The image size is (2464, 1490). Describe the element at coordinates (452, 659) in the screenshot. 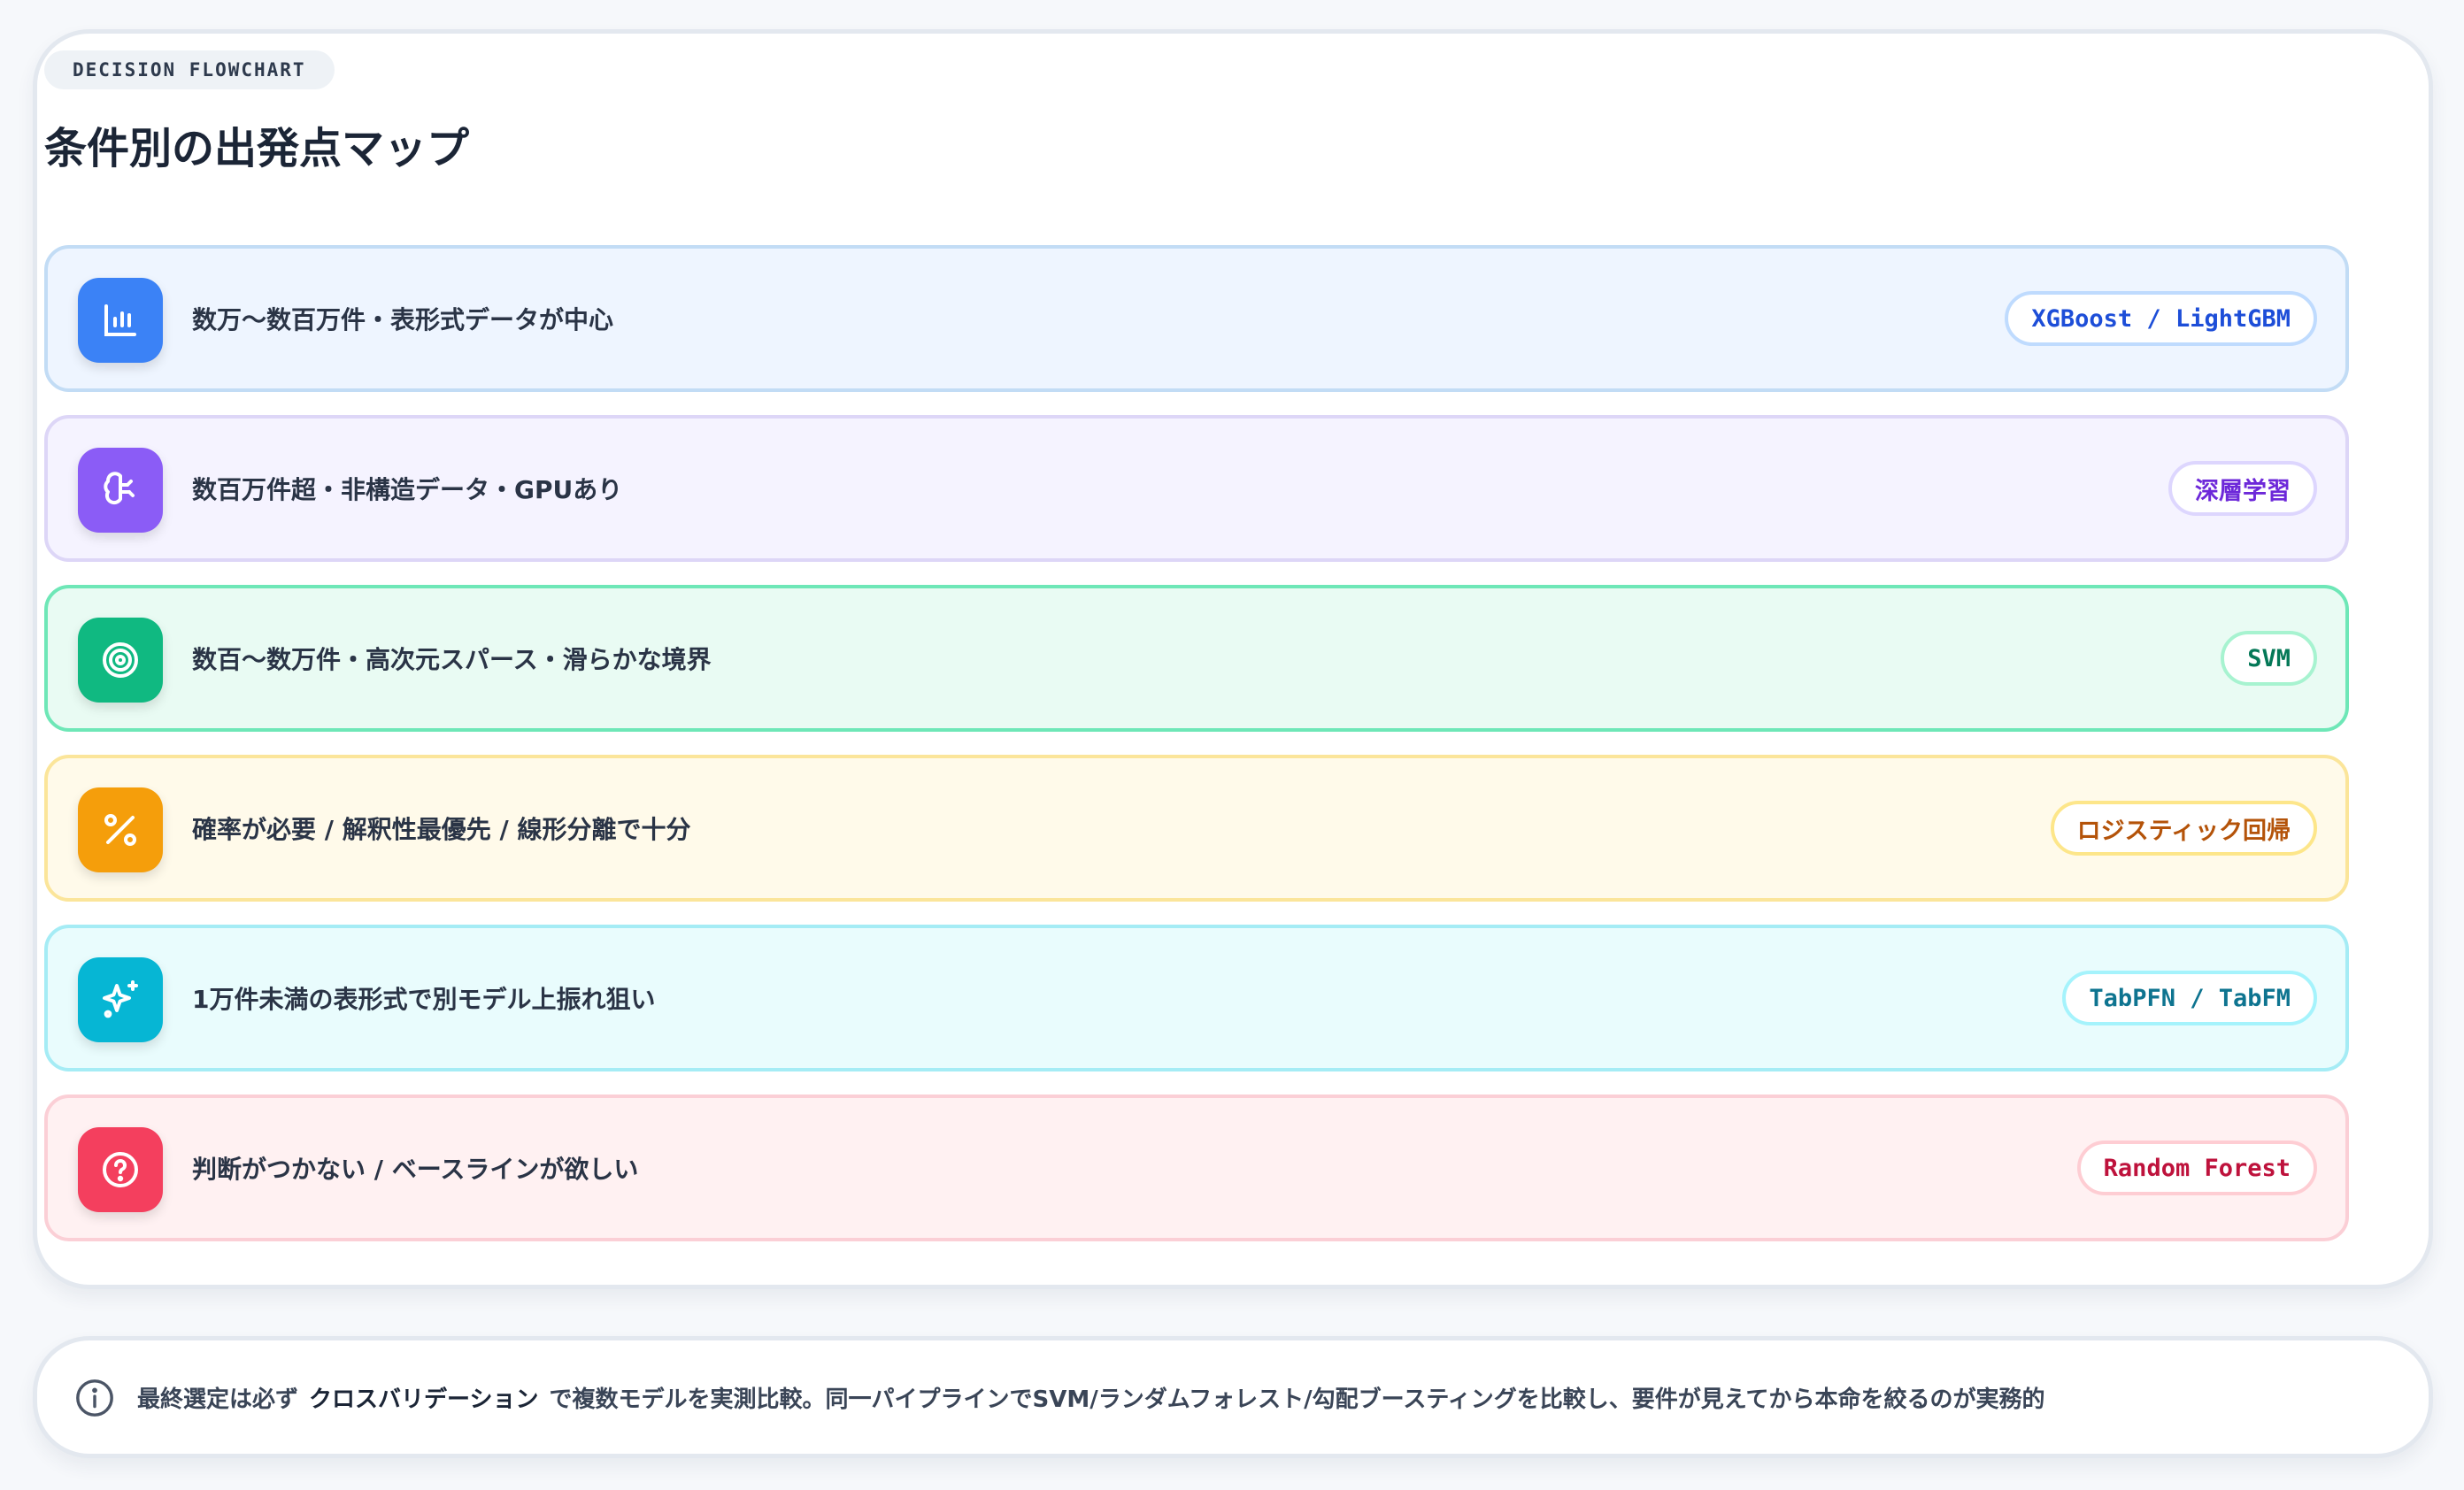

I see `condition-label: 数百〜数万件・高次元スパース・滑らかな境界` at that location.